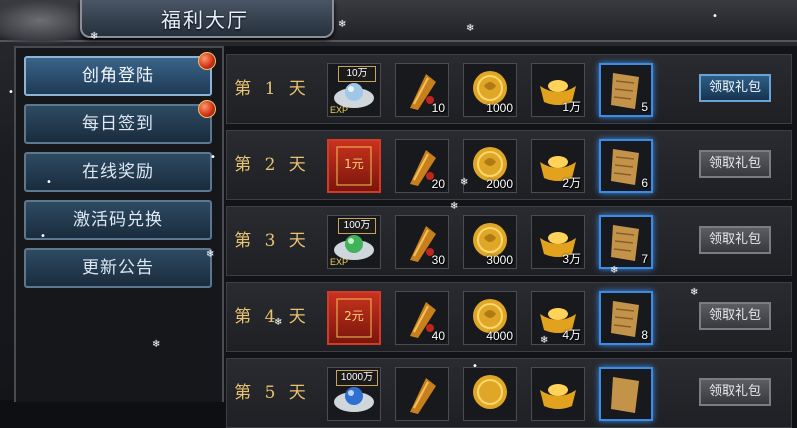 The width and height of the screenshot is (797, 428). What do you see at coordinates (354, 90) in the screenshot?
I see `exp-pearl-shell-icon: 10万 EXP` at bounding box center [354, 90].